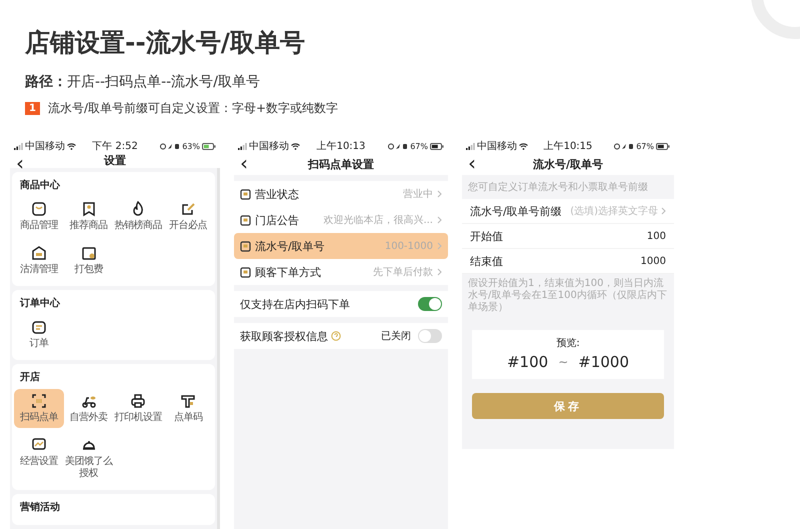  Describe the element at coordinates (396, 336) in the screenshot. I see `toggle-state: 已关闭` at that location.